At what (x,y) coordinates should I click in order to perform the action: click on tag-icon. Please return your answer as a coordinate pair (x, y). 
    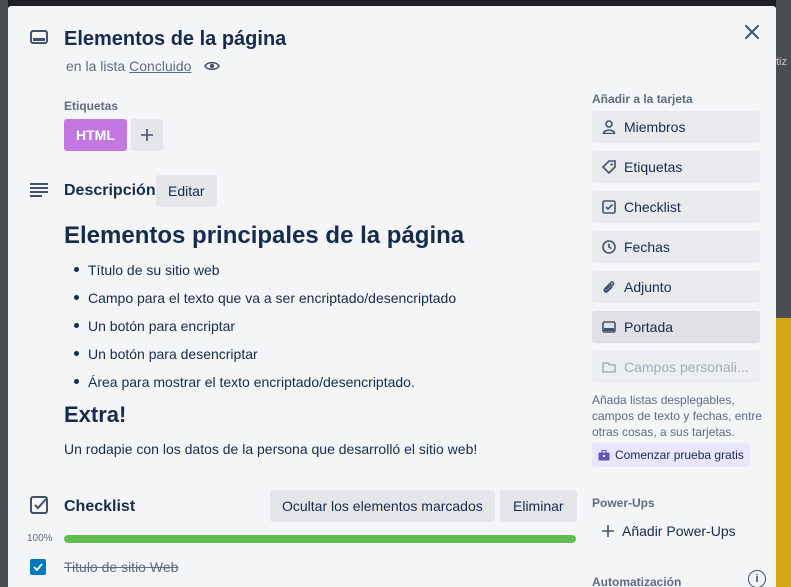
    Looking at the image, I should click on (609, 167).